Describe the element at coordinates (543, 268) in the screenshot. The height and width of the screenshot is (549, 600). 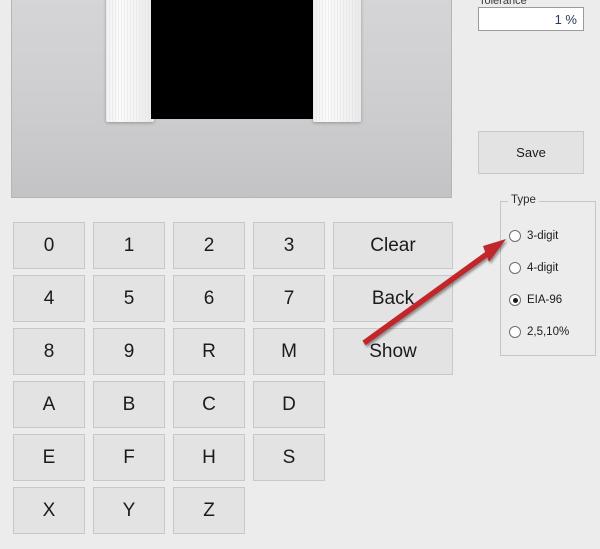
I see `radio-label: 4-digit` at that location.